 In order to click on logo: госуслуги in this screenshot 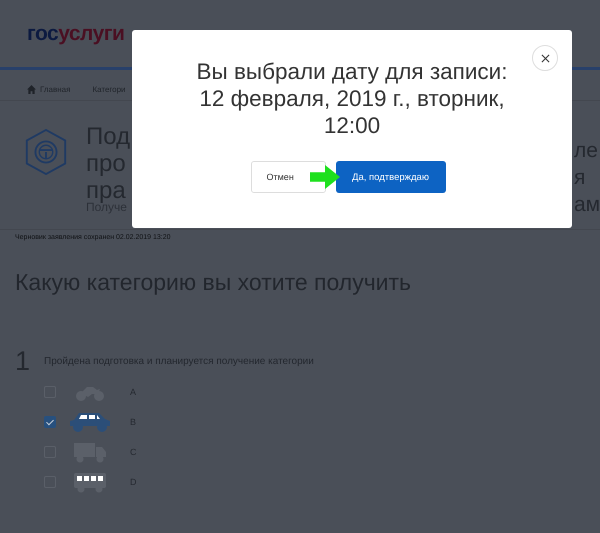, I will do `click(75, 34)`.